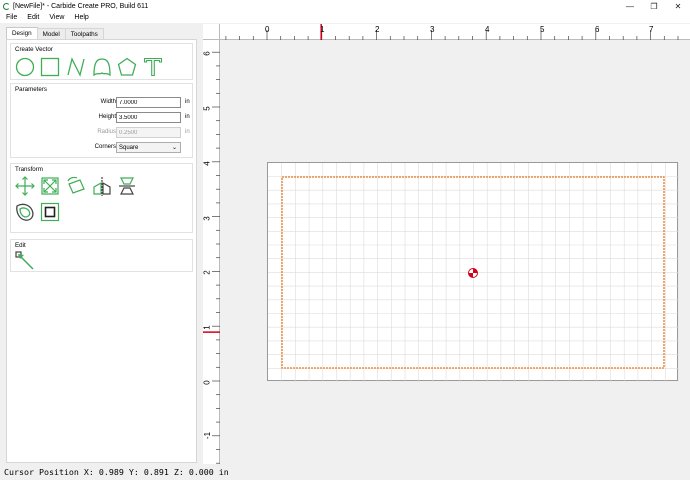 The width and height of the screenshot is (690, 480). I want to click on radius-row: Radius in, so click(102, 133).